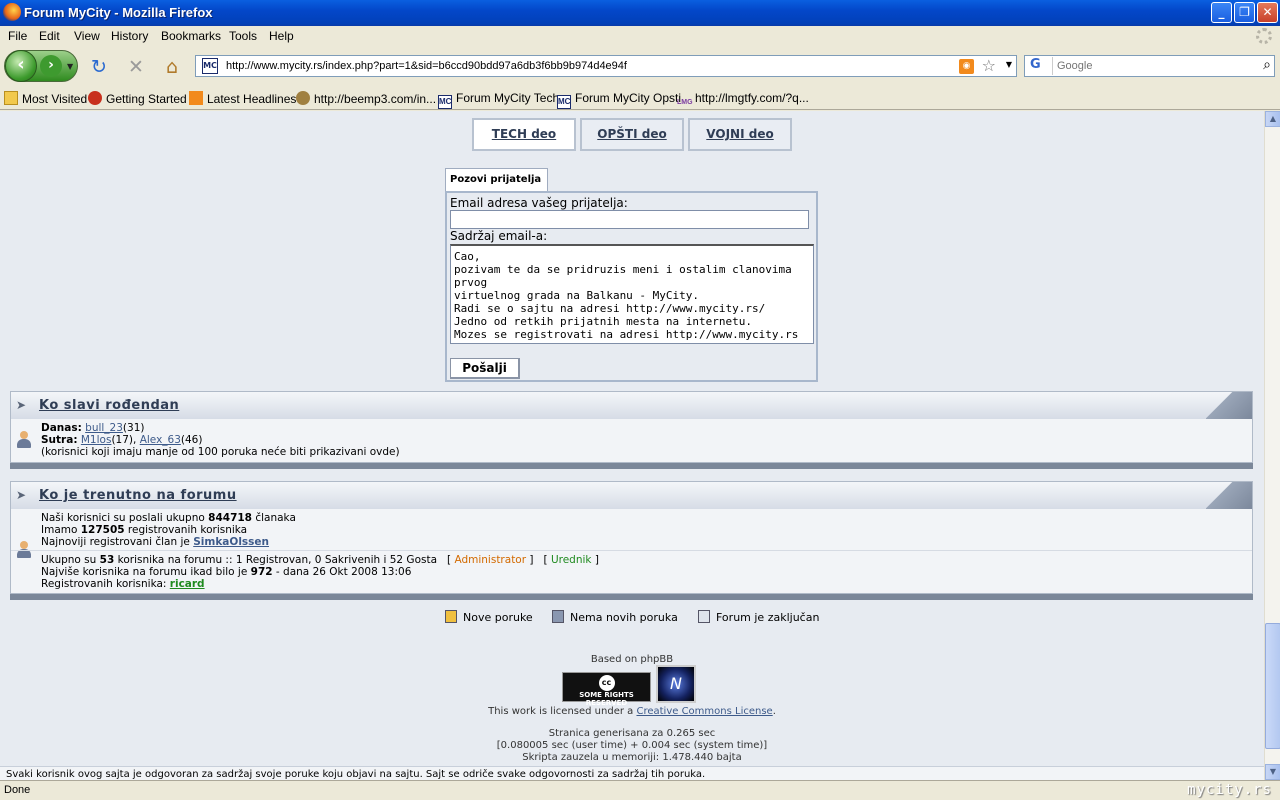 This screenshot has width=1280, height=800. I want to click on legend-label: Forum je zaključan, so click(768, 617).